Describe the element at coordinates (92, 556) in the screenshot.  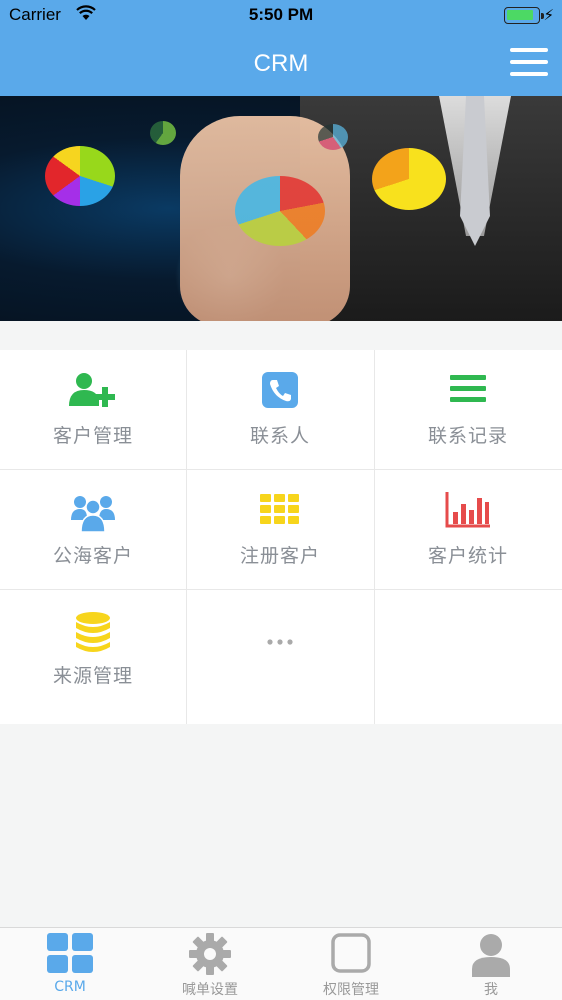
I see `grid-item-label: 公海客户` at that location.